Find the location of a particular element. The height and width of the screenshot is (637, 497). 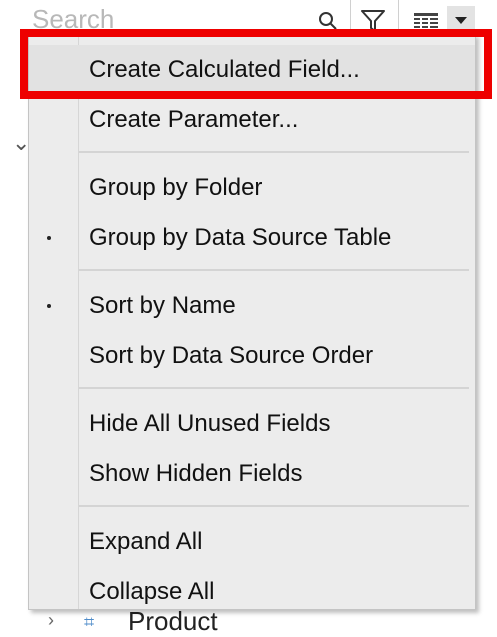

menu-item-group-by-data-source-table: Group by Data Source Table is located at coordinates (252, 238).